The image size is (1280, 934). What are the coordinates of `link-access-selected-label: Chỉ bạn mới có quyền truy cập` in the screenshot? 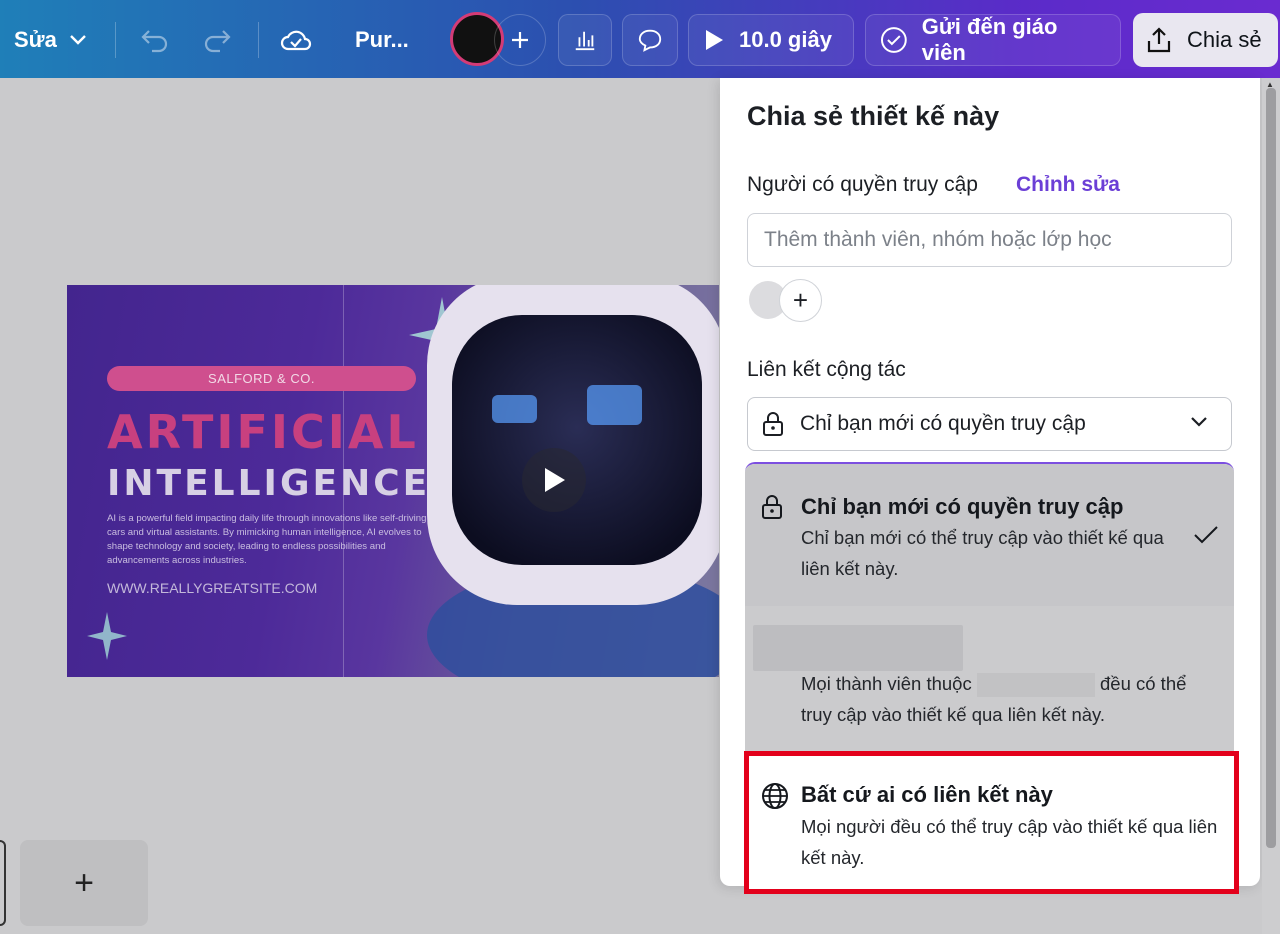 It's located at (943, 423).